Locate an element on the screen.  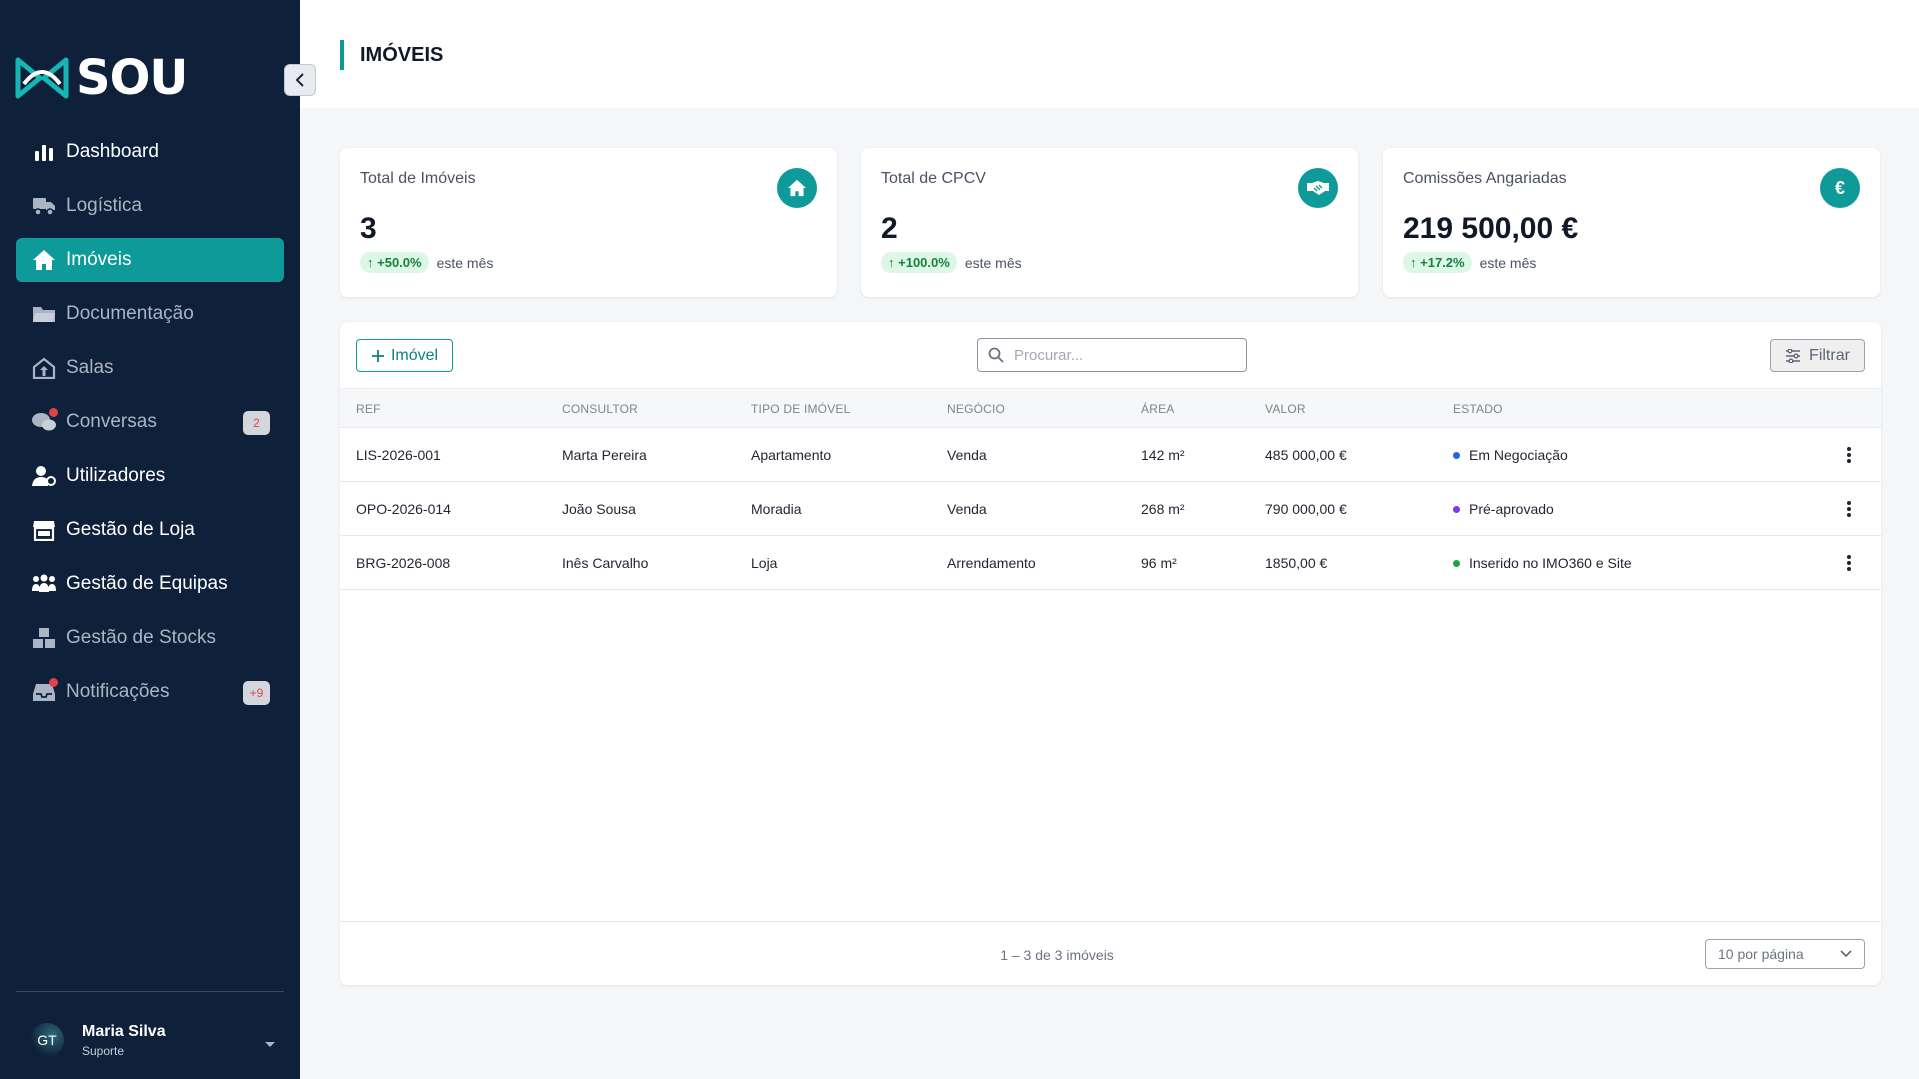
chat-icon is located at coordinates (44, 421).